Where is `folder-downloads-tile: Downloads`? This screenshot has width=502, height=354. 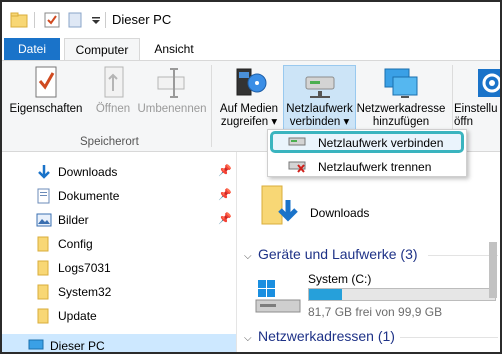 folder-downloads-tile: Downloads is located at coordinates (358, 205).